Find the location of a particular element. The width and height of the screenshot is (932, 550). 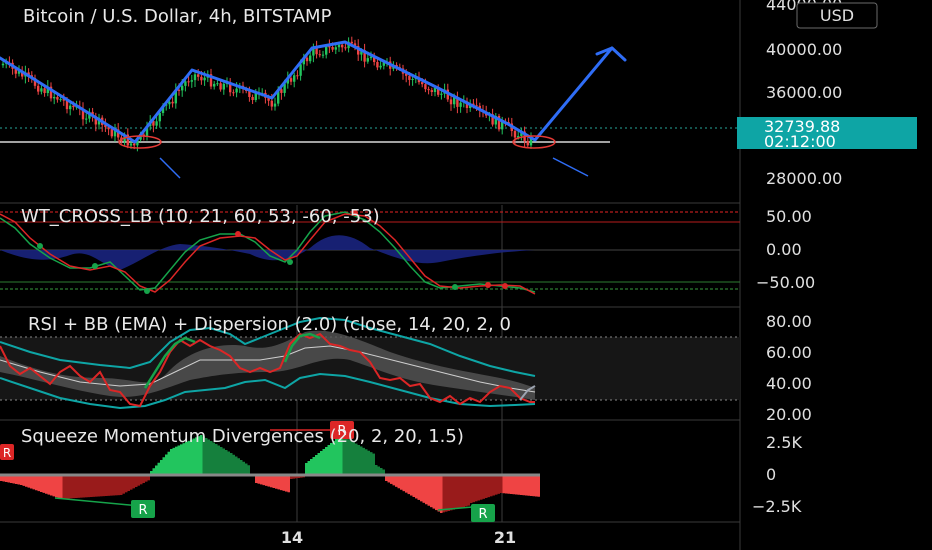

time-tick-label: 14 is located at coordinates (292, 537).